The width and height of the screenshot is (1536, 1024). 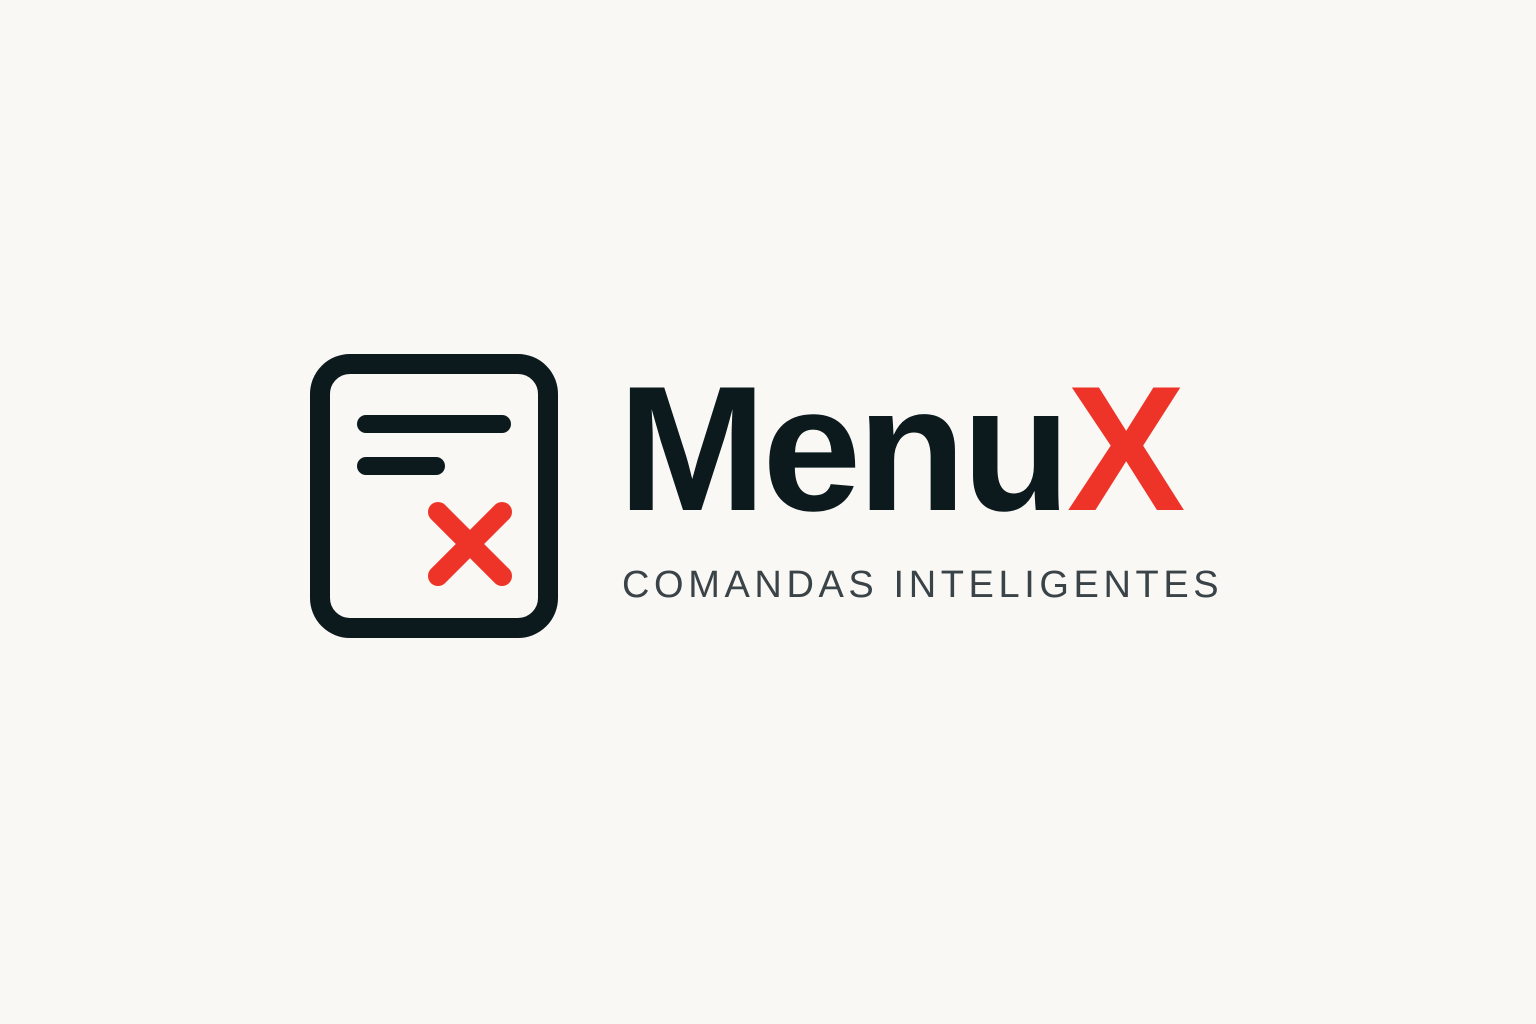 I want to click on brand-name-accent: X, so click(x=1126, y=448).